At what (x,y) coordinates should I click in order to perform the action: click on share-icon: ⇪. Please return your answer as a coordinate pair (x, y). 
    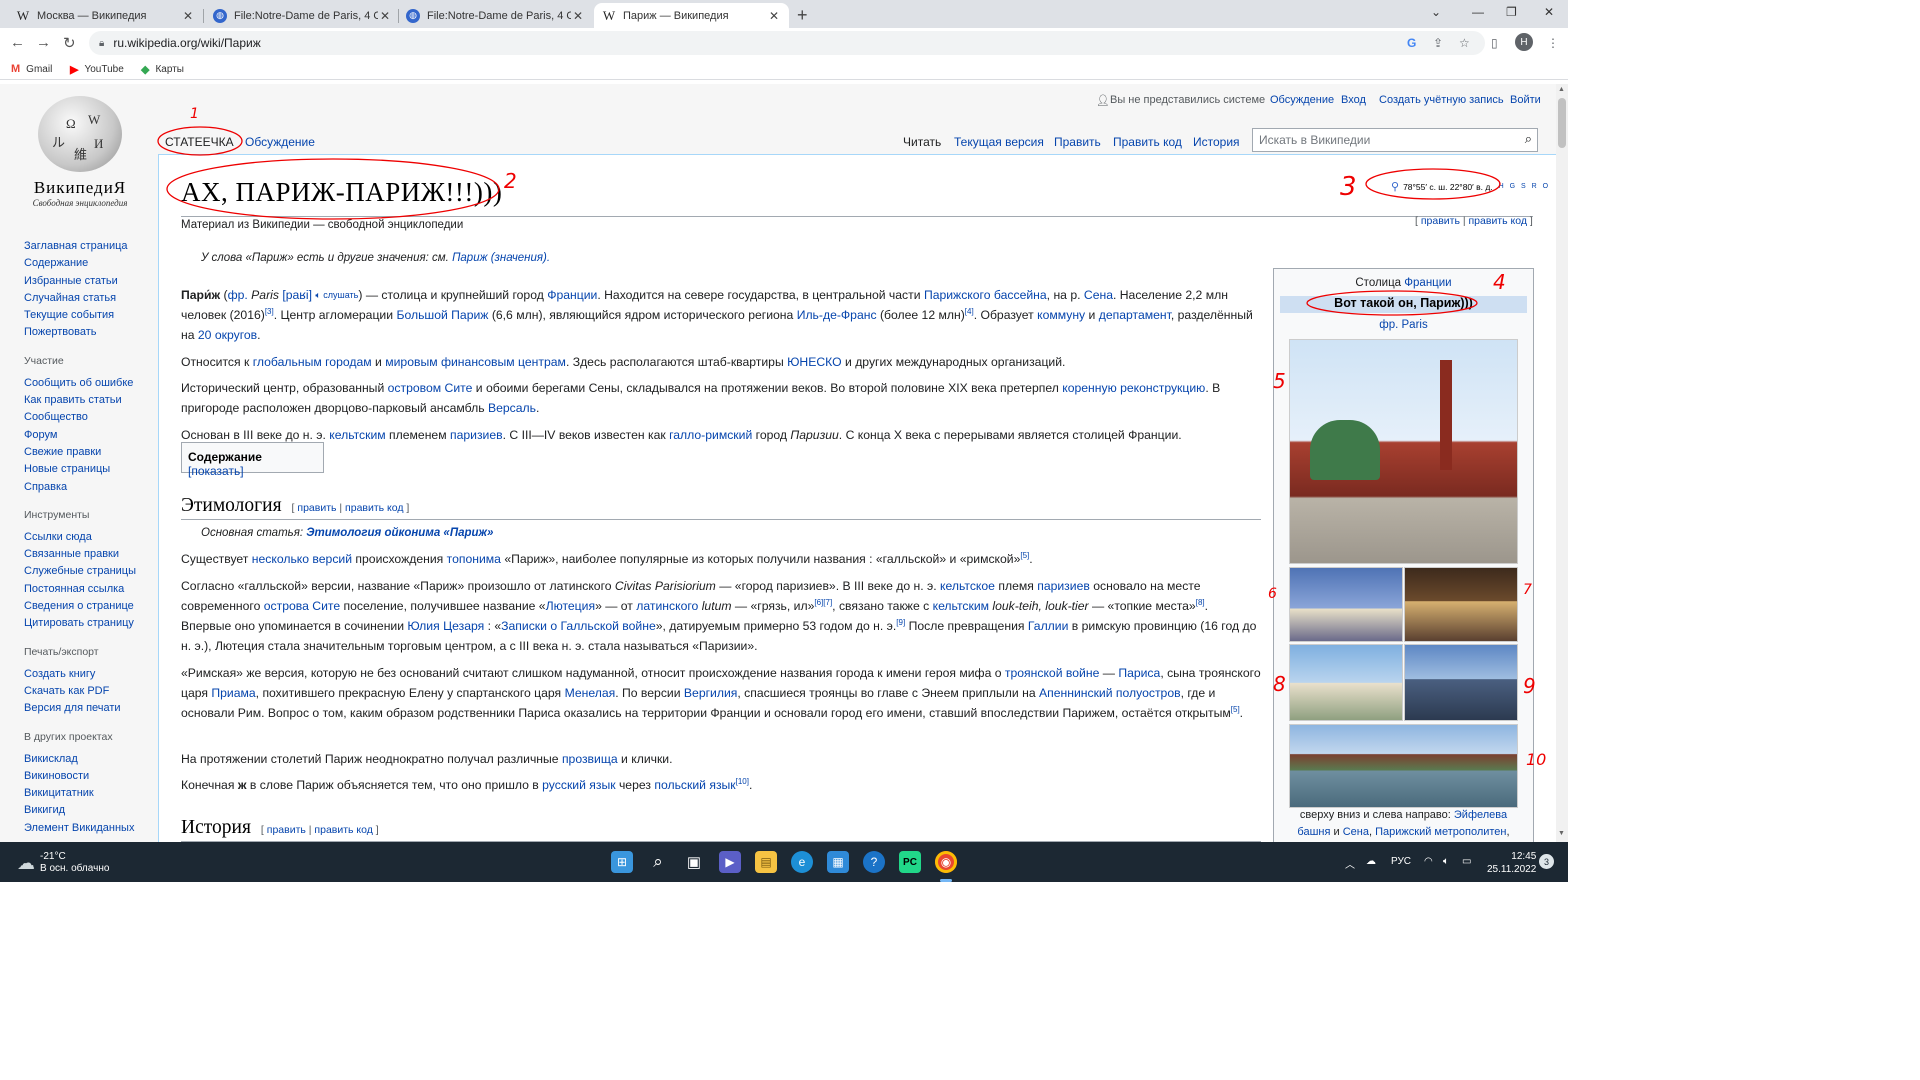
    Looking at the image, I should click on (1438, 43).